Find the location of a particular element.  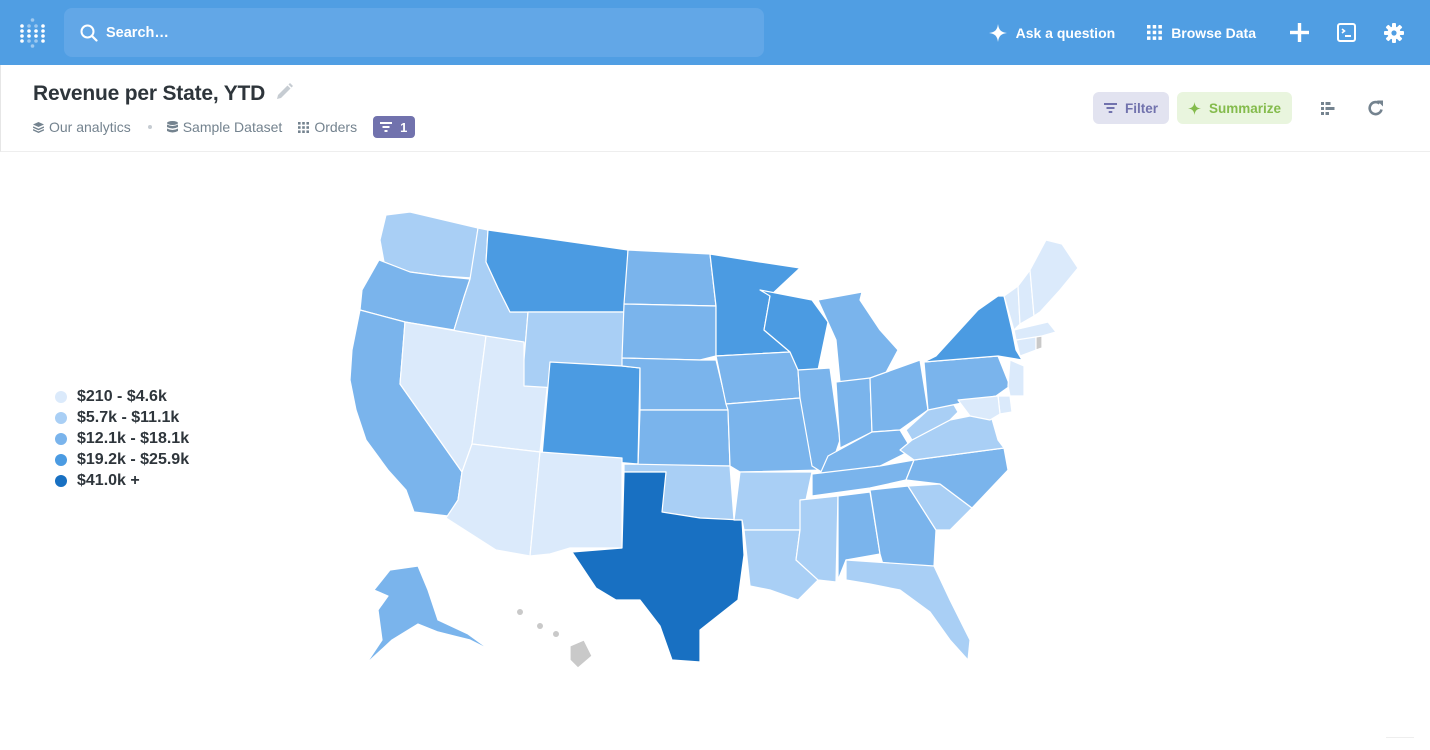

breadcrumb-separator is located at coordinates (149, 127).